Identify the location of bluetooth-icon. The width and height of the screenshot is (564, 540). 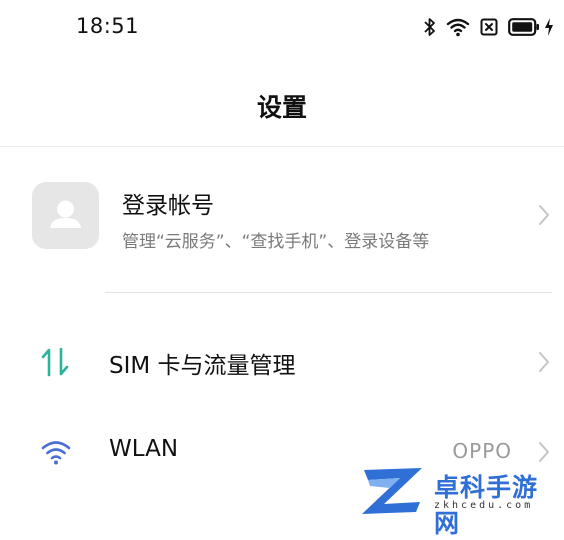
(430, 27).